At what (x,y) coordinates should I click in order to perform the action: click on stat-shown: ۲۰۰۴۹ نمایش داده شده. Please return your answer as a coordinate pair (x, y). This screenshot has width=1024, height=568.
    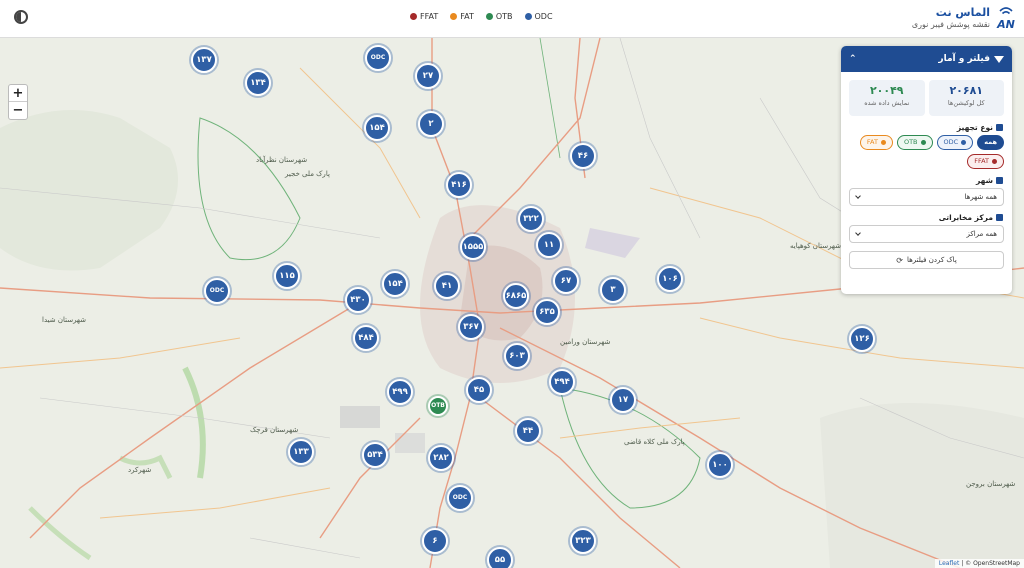
    Looking at the image, I should click on (887, 98).